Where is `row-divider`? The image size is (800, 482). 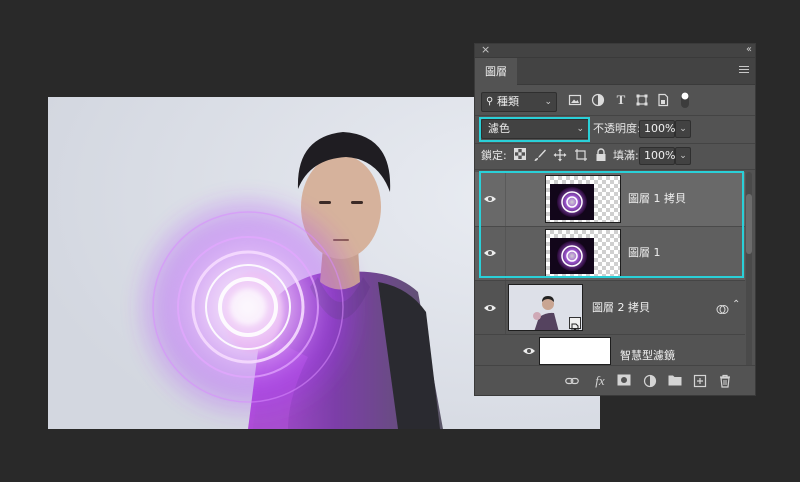 row-divider is located at coordinates (505, 307).